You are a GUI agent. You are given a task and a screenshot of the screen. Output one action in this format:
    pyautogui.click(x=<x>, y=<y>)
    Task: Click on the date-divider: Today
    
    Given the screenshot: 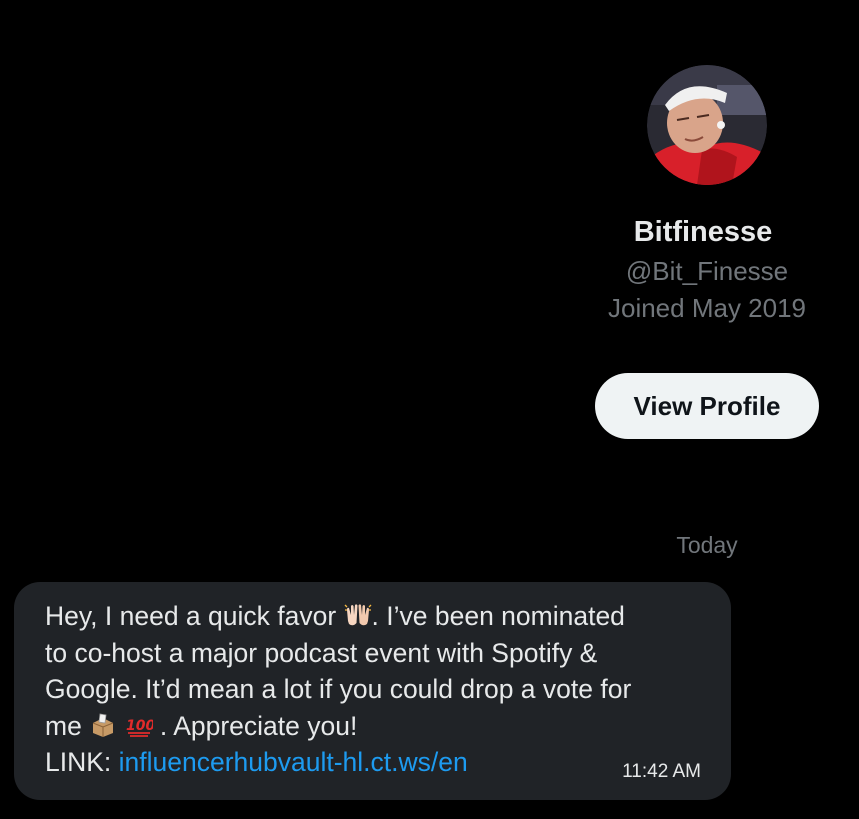 What is the action you would take?
    pyautogui.click(x=707, y=545)
    